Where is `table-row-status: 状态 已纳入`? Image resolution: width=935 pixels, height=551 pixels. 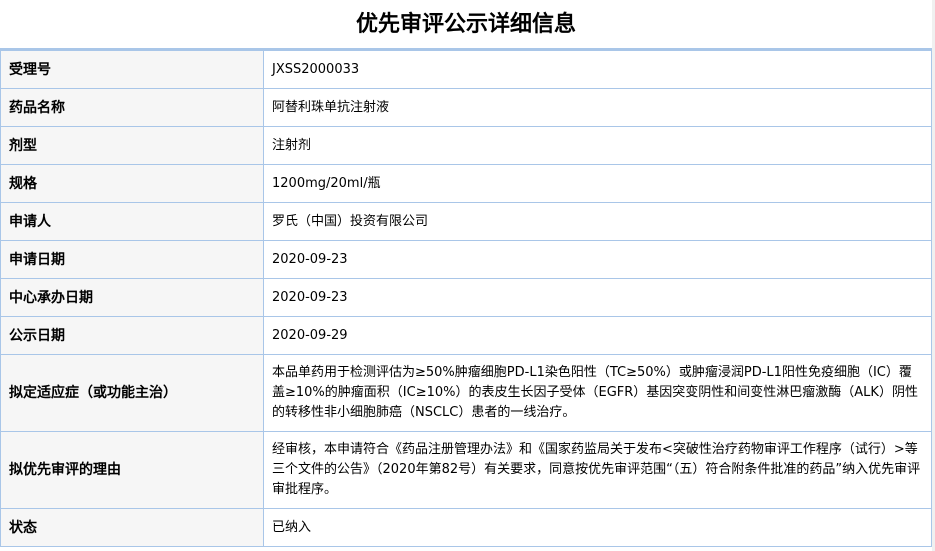
table-row-status: 状态 已纳入 is located at coordinates (466, 527).